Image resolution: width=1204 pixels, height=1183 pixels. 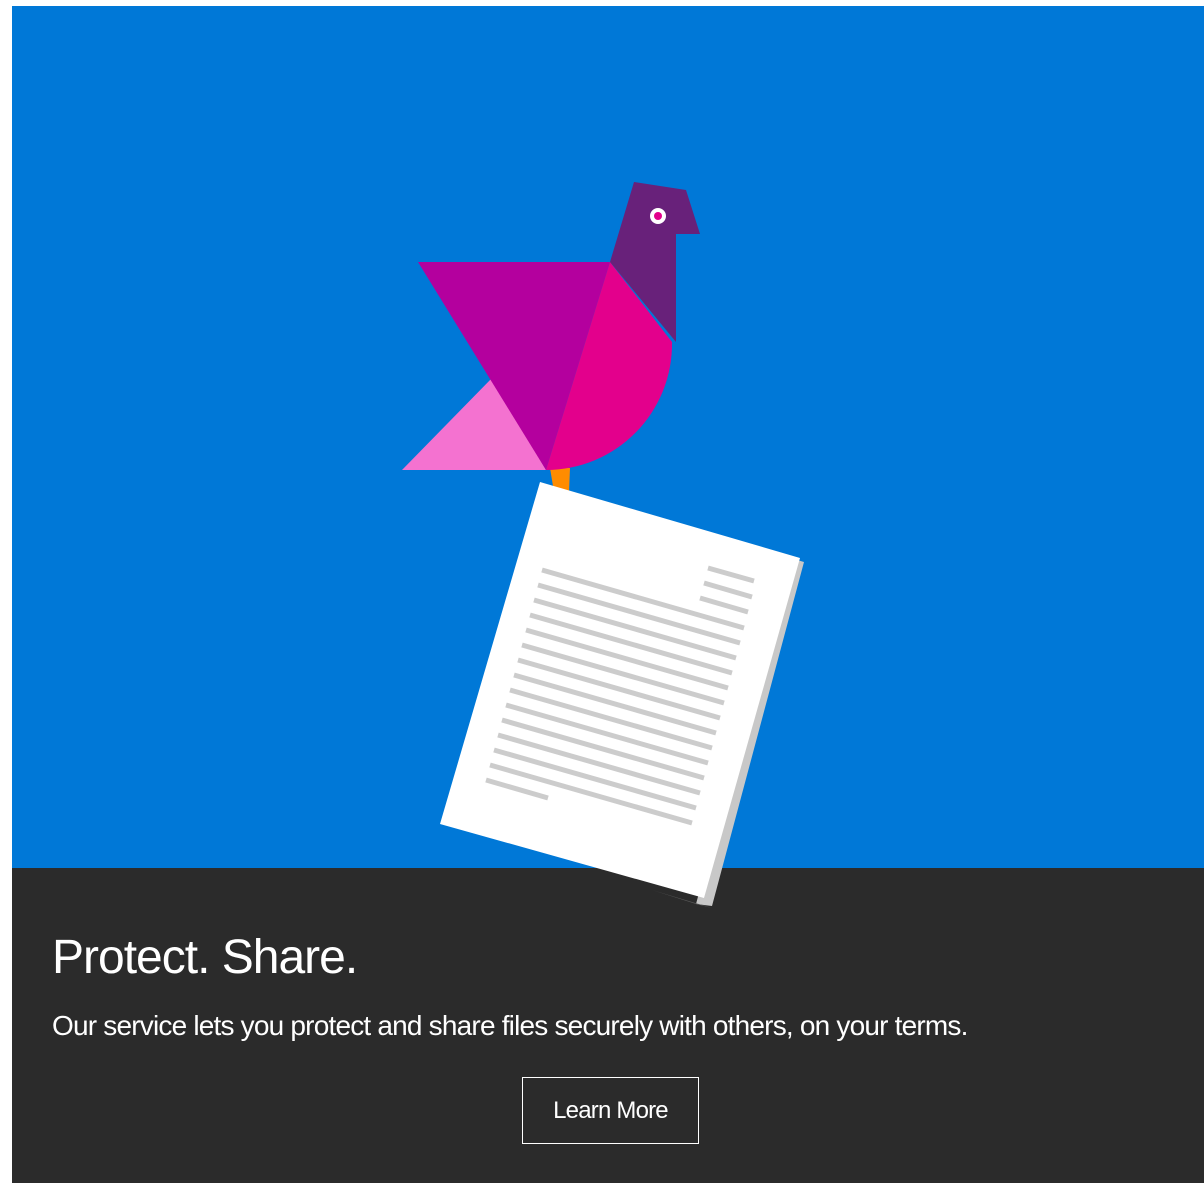 I want to click on learn-more-button: Learn More, so click(x=610, y=1110).